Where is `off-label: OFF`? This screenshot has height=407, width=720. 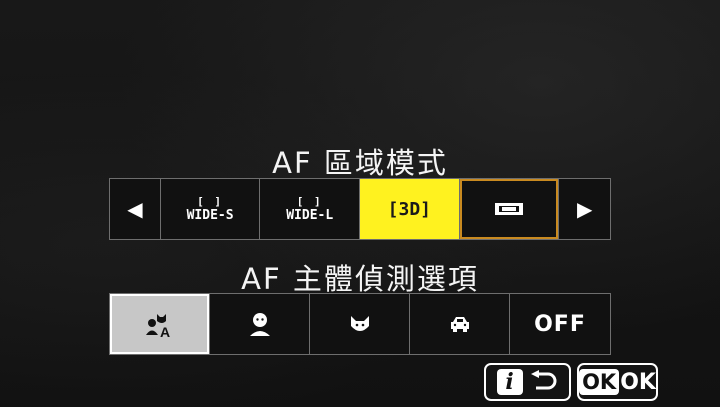 off-label: OFF is located at coordinates (560, 324).